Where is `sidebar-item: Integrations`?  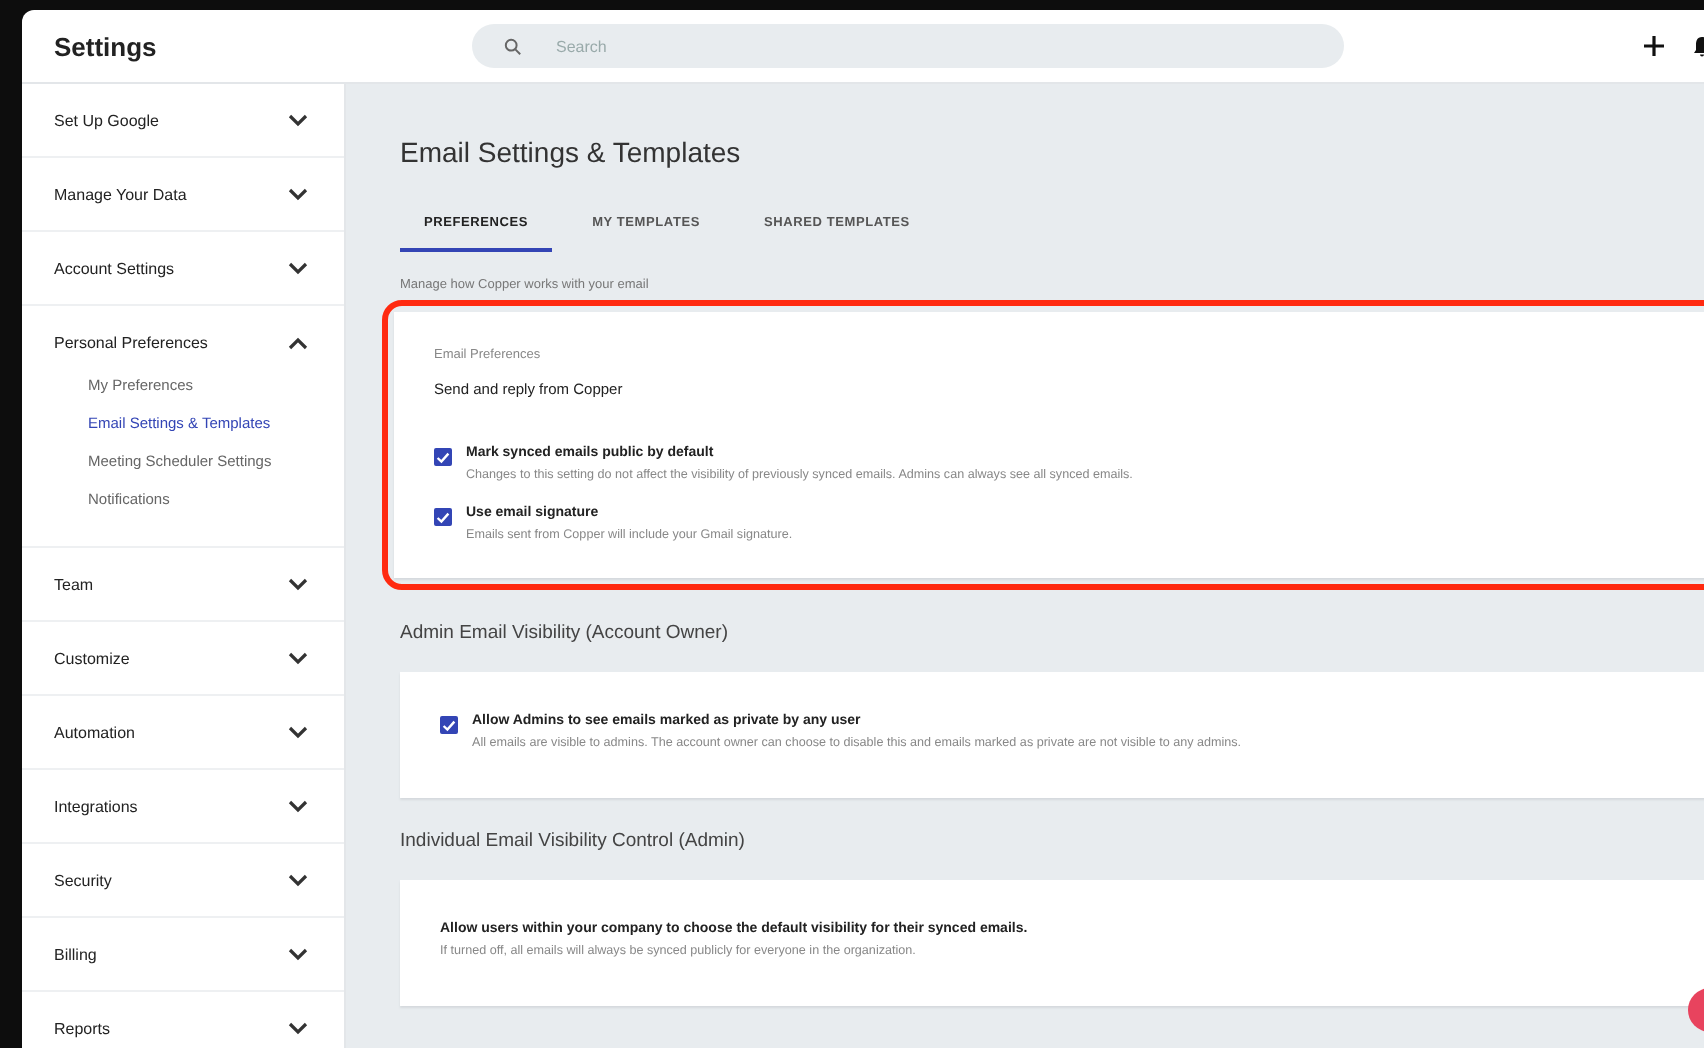
sidebar-item: Integrations is located at coordinates (183, 806).